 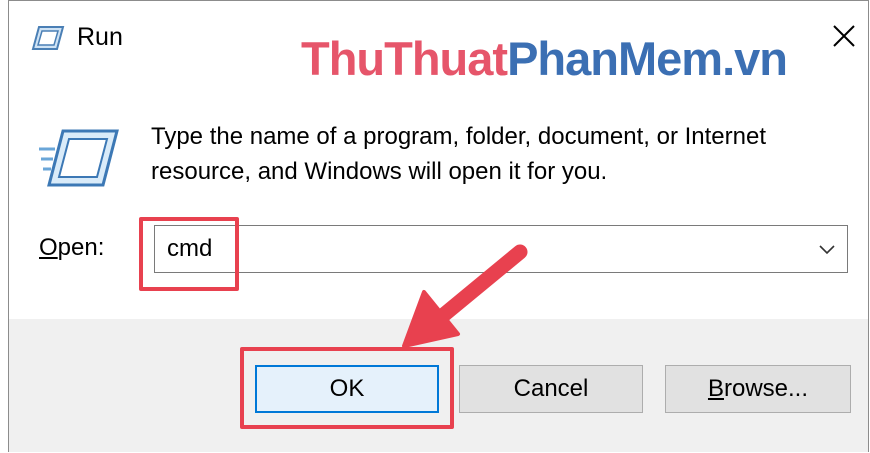 I want to click on run-icon, so click(x=48, y=38).